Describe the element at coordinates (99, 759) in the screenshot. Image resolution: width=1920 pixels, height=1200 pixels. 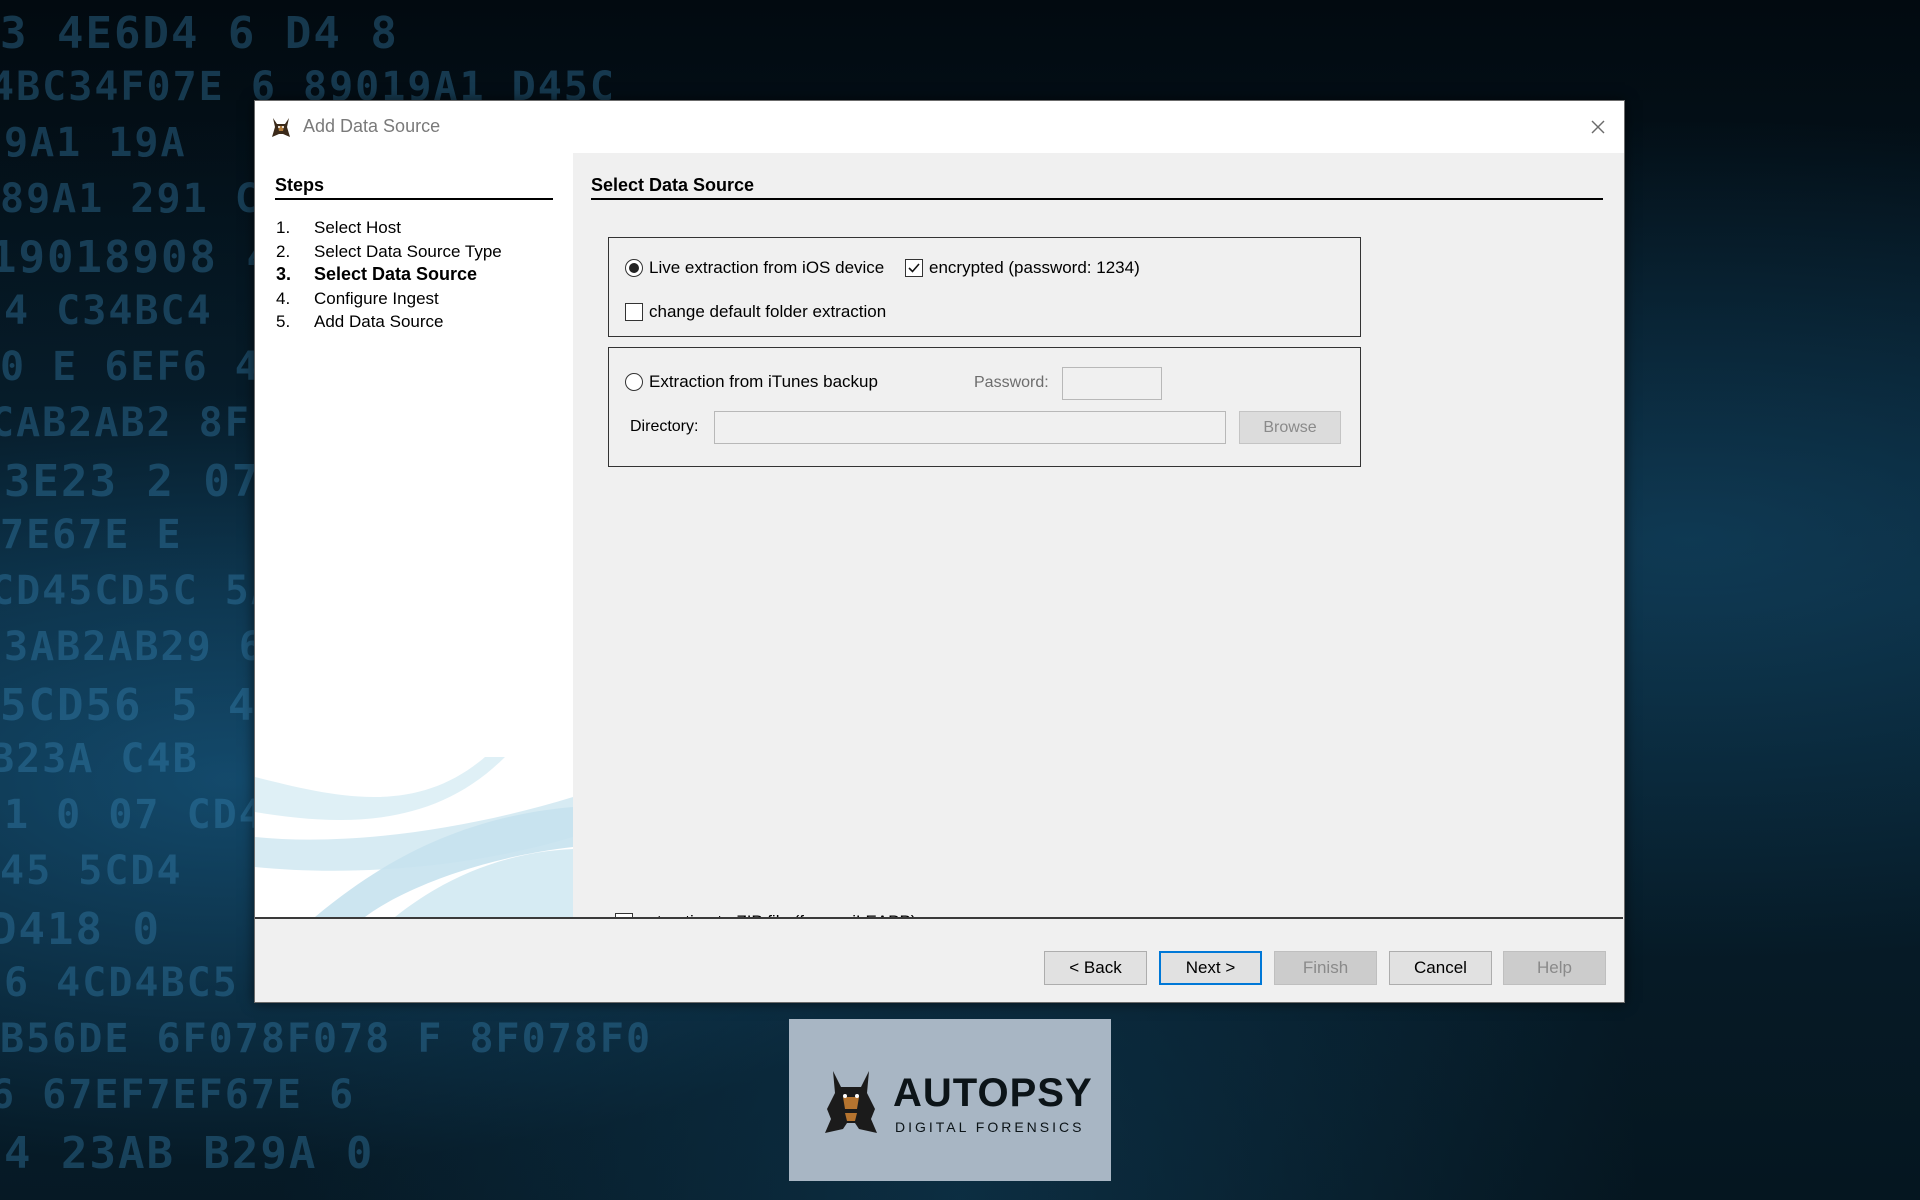
I see `background-code-row: B23A C4B` at that location.